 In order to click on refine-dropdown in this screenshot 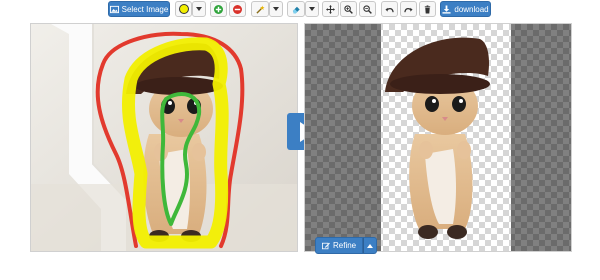, I will do `click(370, 245)`.